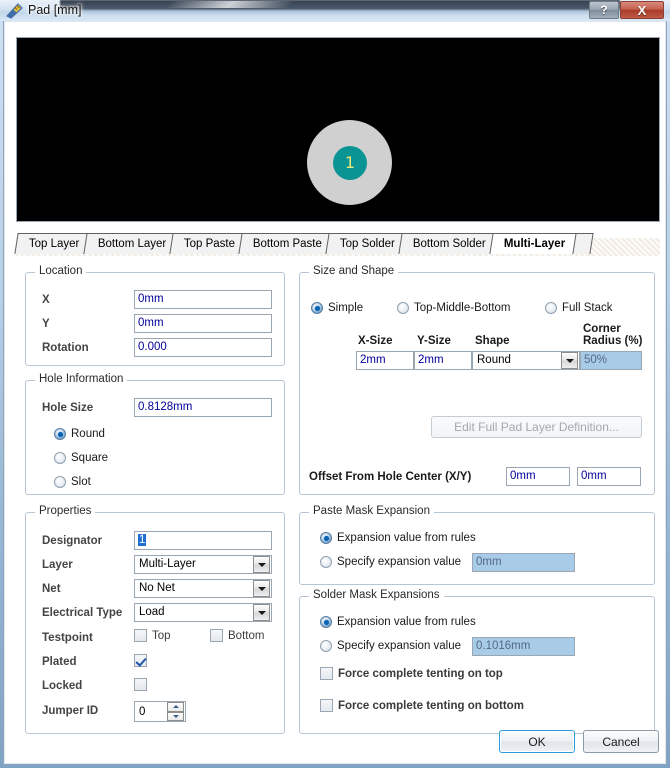 This screenshot has width=670, height=768. I want to click on solder-specify-value-label: Specify expansion value, so click(399, 646).